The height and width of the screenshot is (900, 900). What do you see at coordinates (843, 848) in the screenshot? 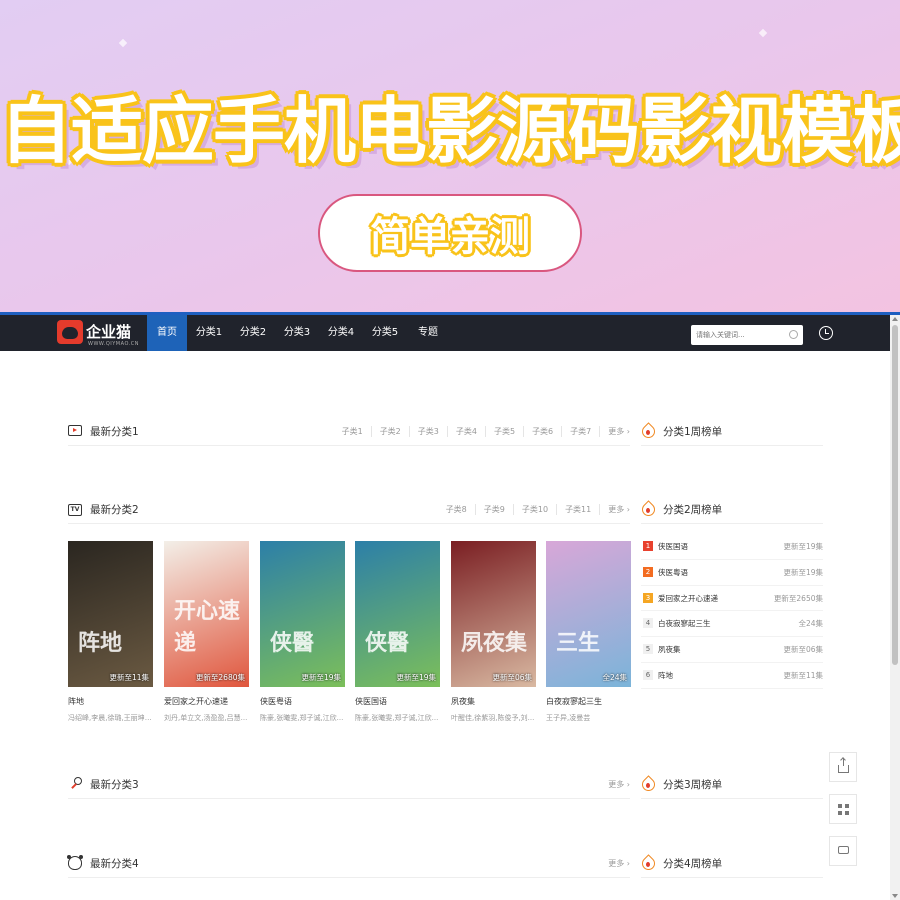
I see `chat-icon` at bounding box center [843, 848].